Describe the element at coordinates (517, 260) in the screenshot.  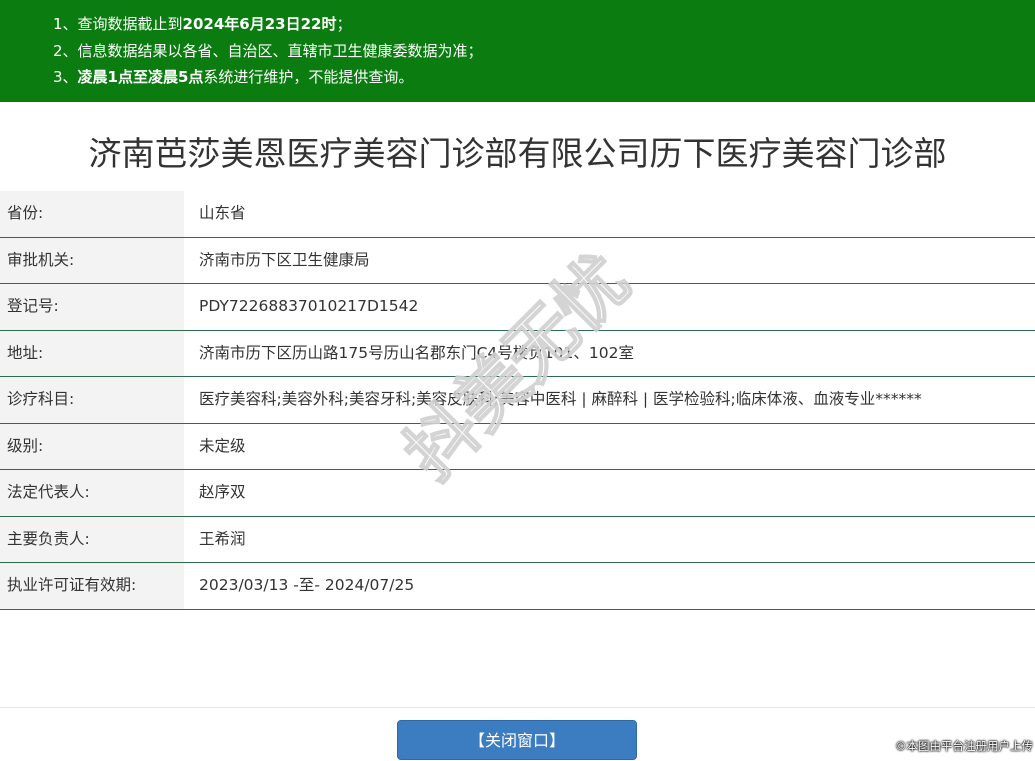
I see `table-row: 审批机关: 济南市历下区卫生健康局` at that location.